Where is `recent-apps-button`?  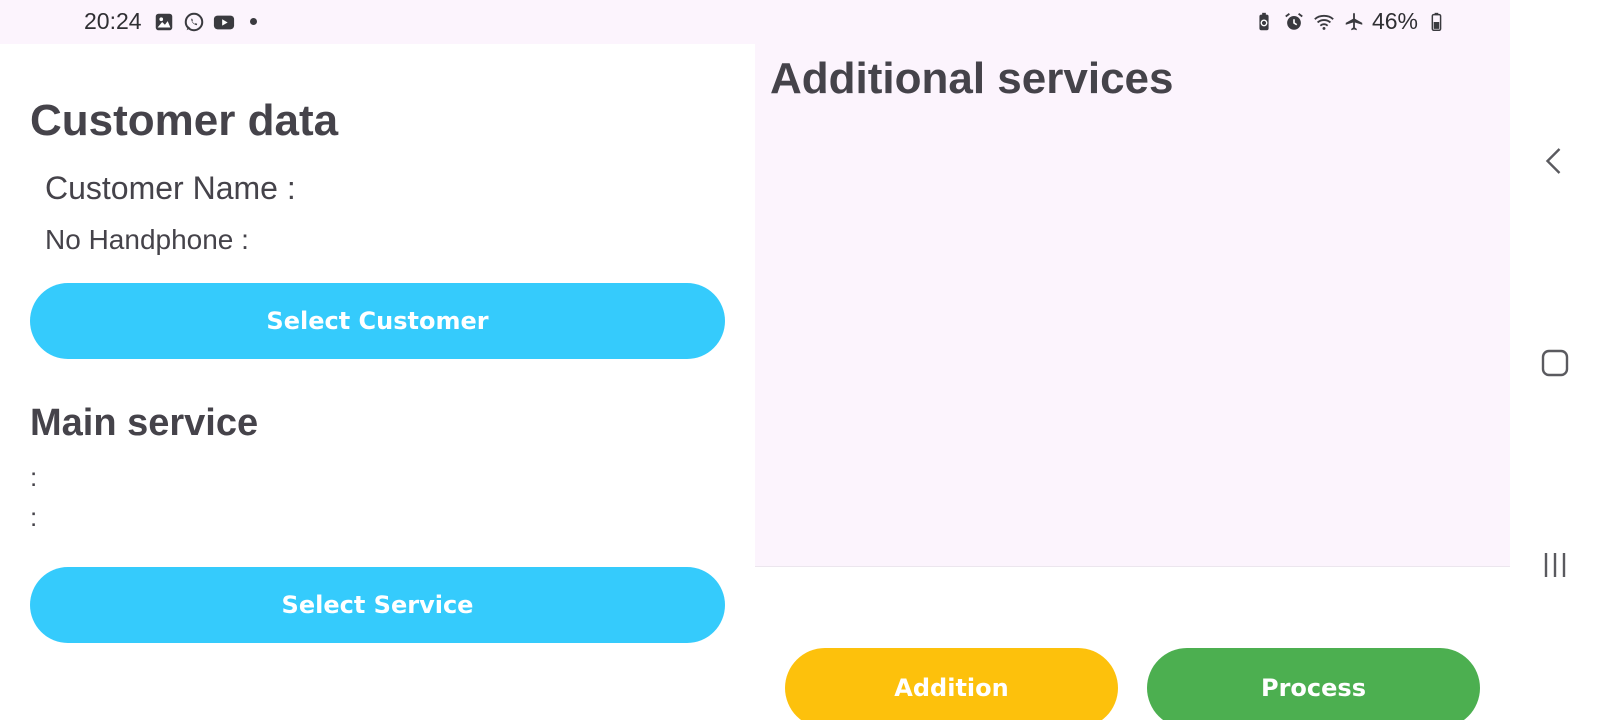 recent-apps-button is located at coordinates (1555, 565).